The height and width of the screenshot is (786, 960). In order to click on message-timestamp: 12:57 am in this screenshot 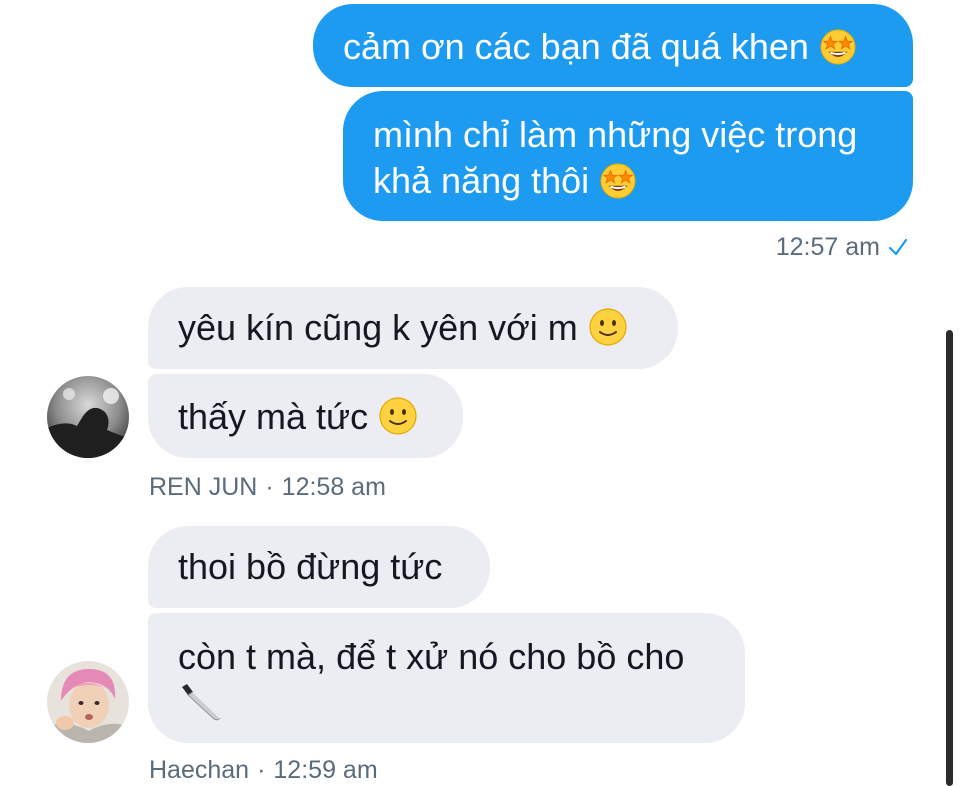, I will do `click(842, 248)`.